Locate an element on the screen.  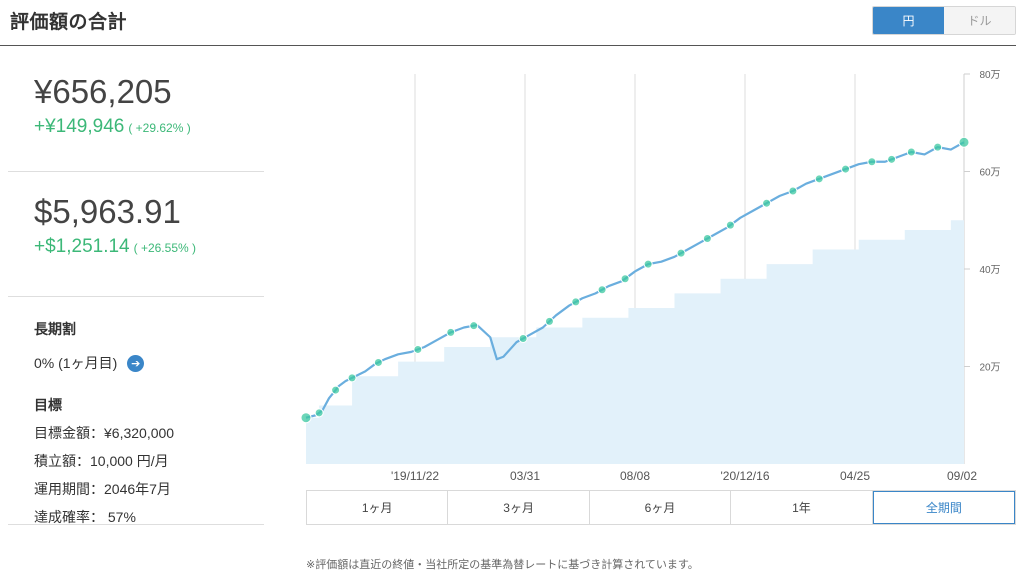
yen-gain-amount: +¥149,946 is located at coordinates (79, 126).